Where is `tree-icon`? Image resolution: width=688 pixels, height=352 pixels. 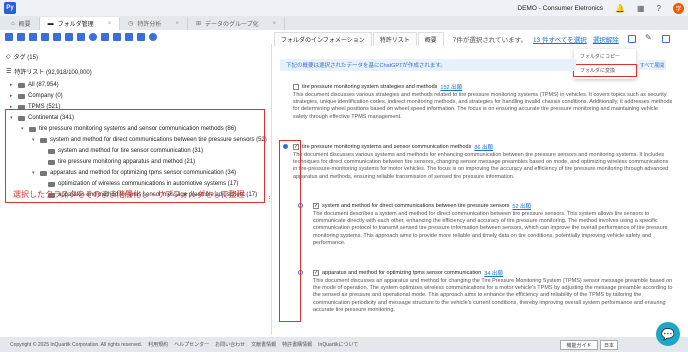 tree-icon is located at coordinates (105, 37).